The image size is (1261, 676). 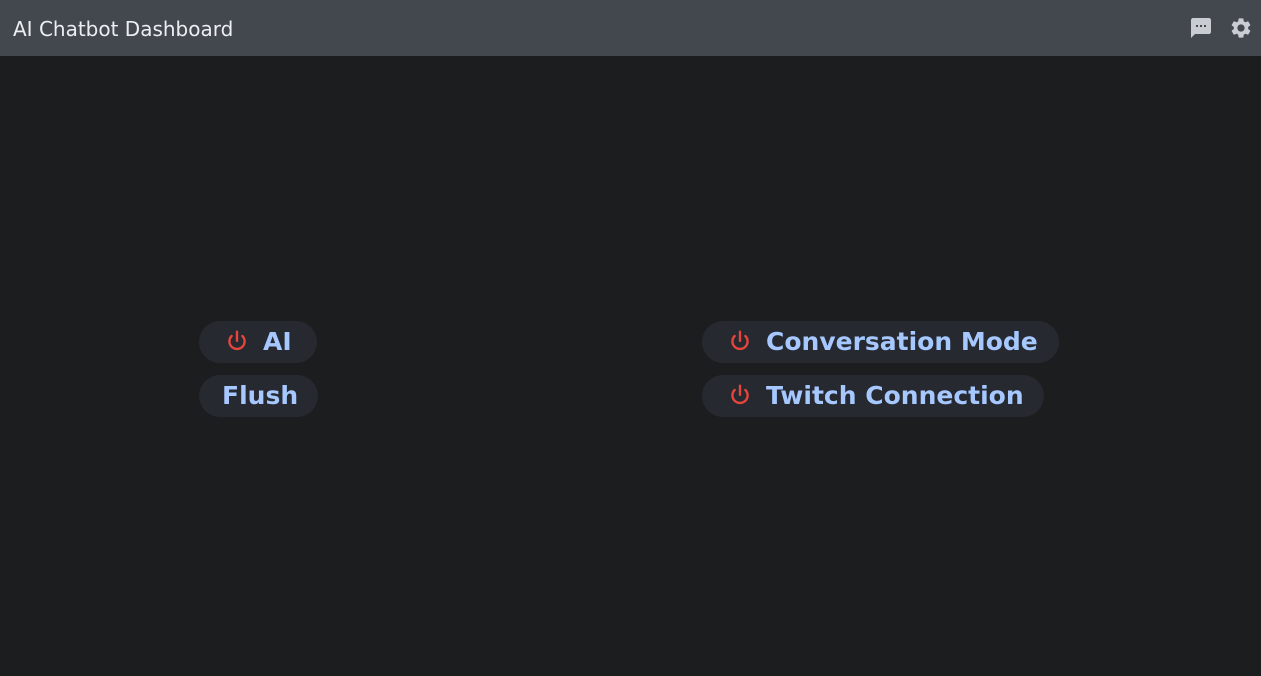 I want to click on chat-button, so click(x=1201, y=28).